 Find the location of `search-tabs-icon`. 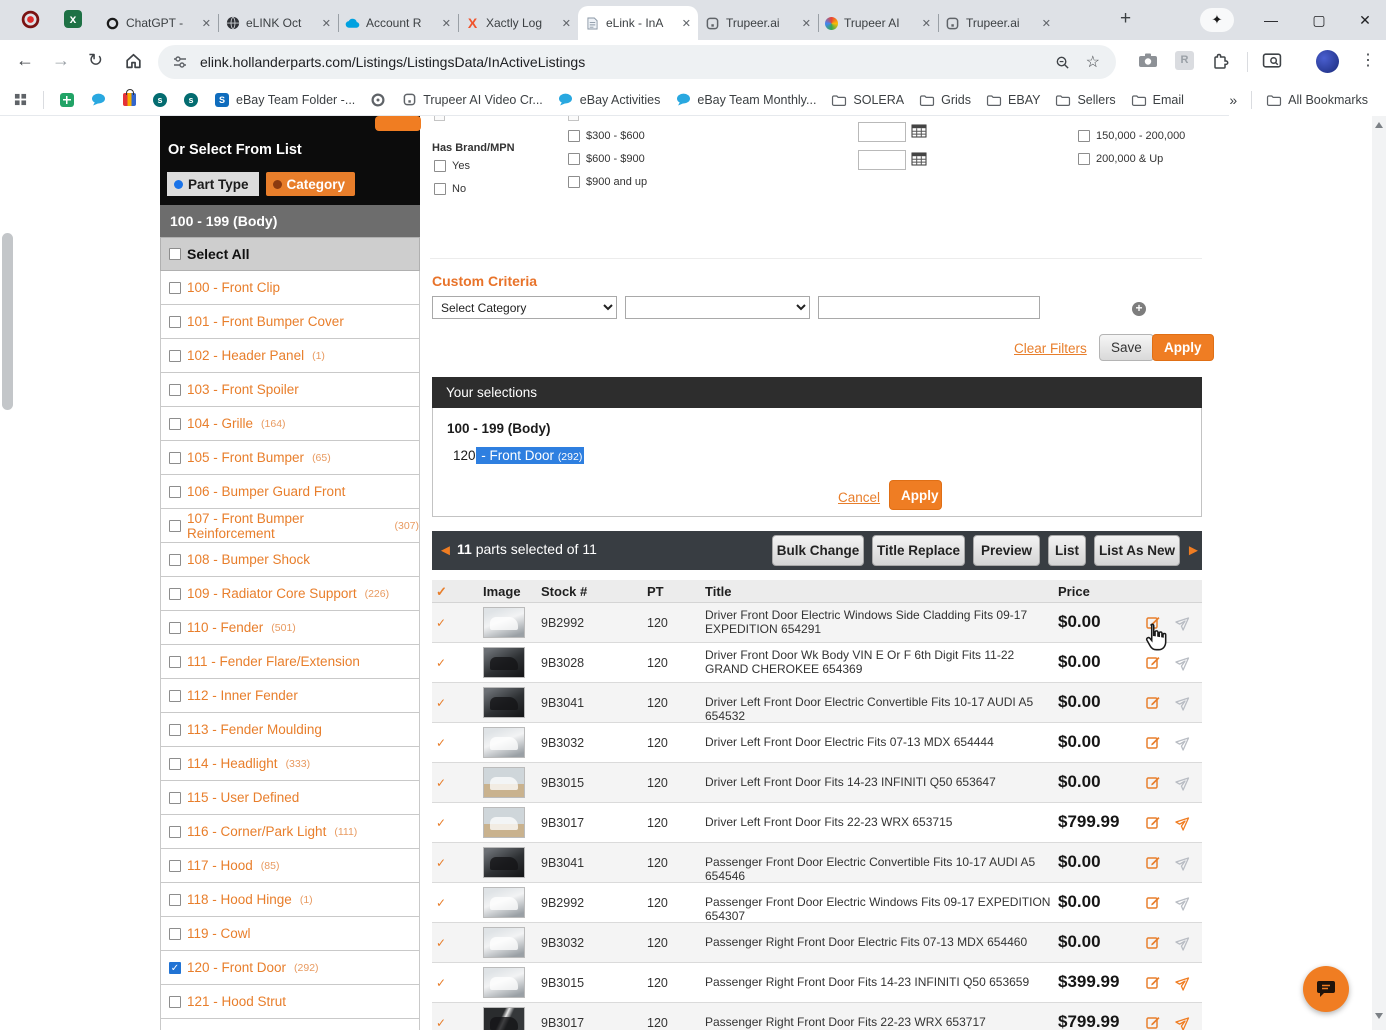

search-tabs-icon is located at coordinates (1272, 60).